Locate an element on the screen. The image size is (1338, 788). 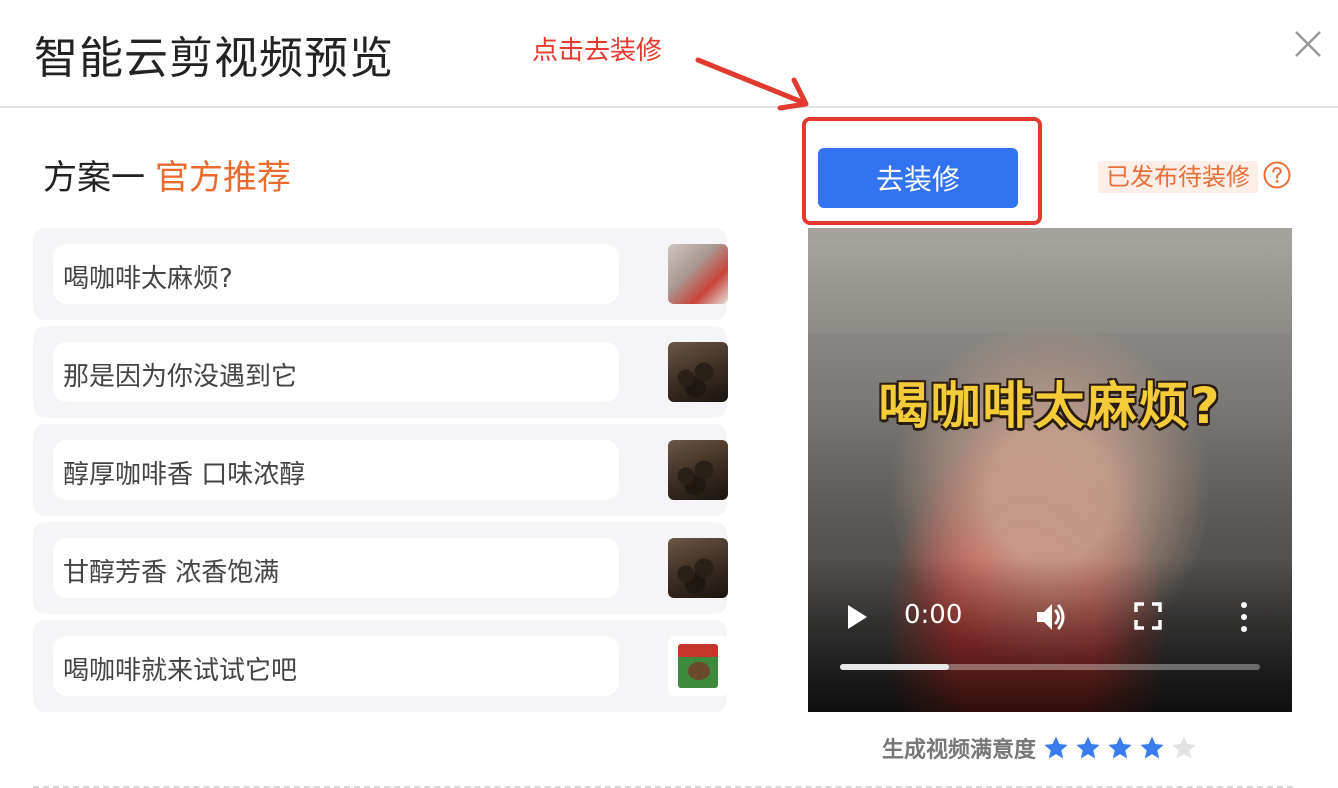
plan-heading: 方案一 官方推荐 is located at coordinates (167, 174).